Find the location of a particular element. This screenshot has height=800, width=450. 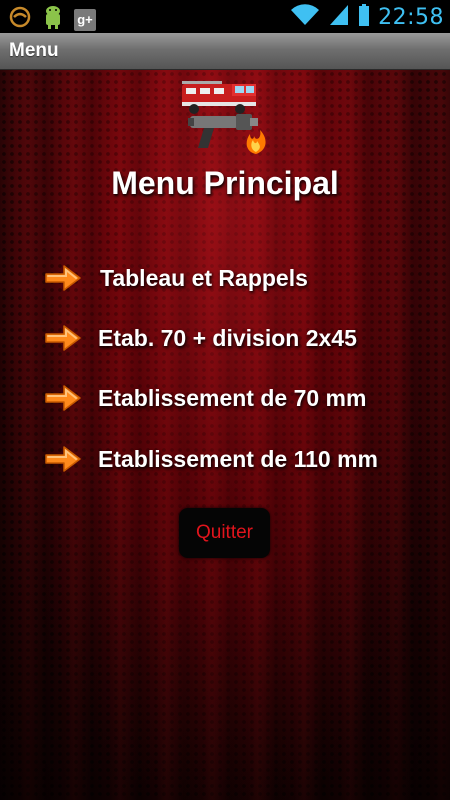

menu-item-etablissement-110mm: Etablissement de 110 mm is located at coordinates (211, 459).